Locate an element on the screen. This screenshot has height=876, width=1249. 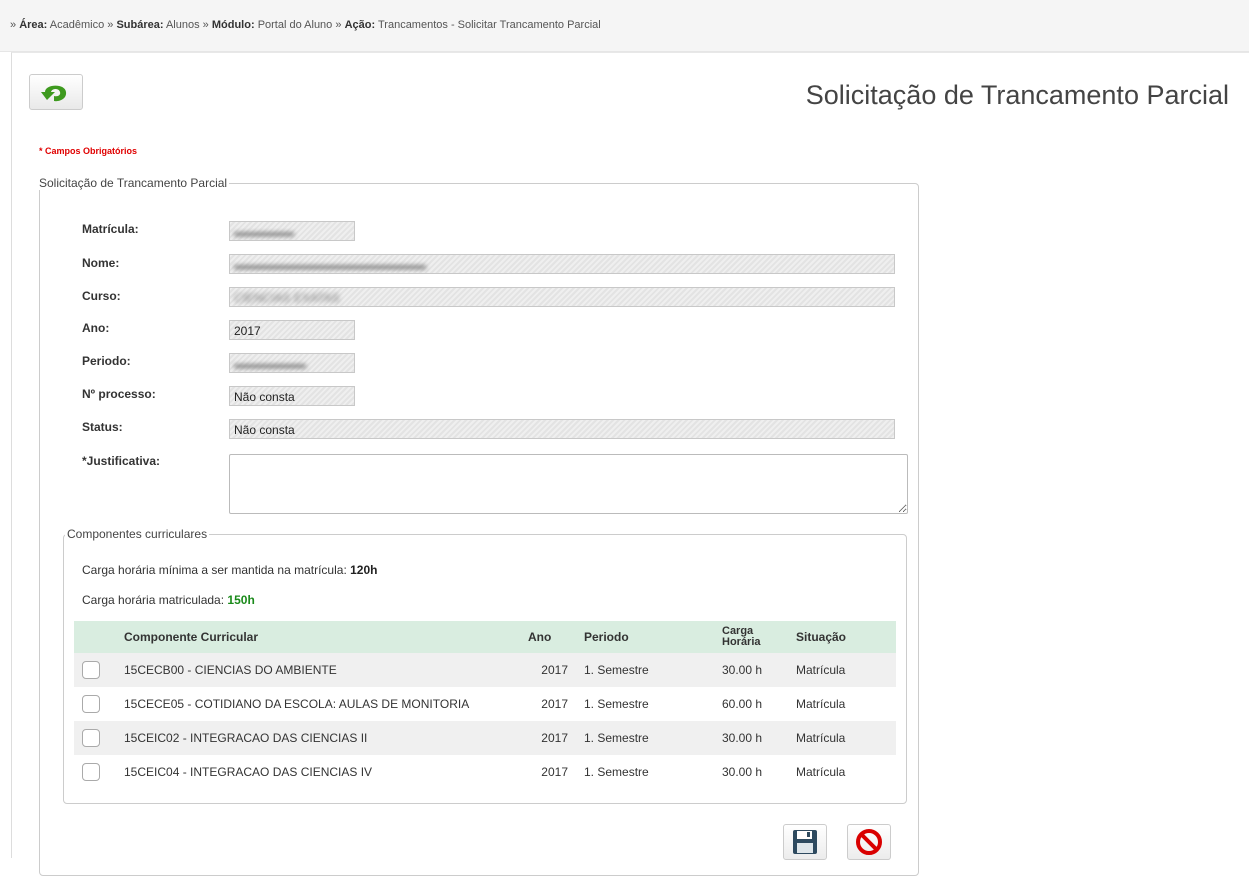
header-carga: Carga Horária is located at coordinates (751, 637).